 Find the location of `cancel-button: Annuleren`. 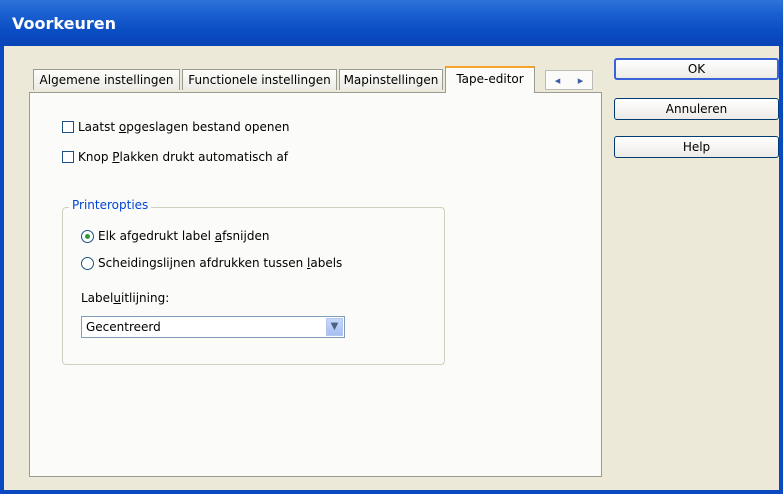

cancel-button: Annuleren is located at coordinates (696, 109).